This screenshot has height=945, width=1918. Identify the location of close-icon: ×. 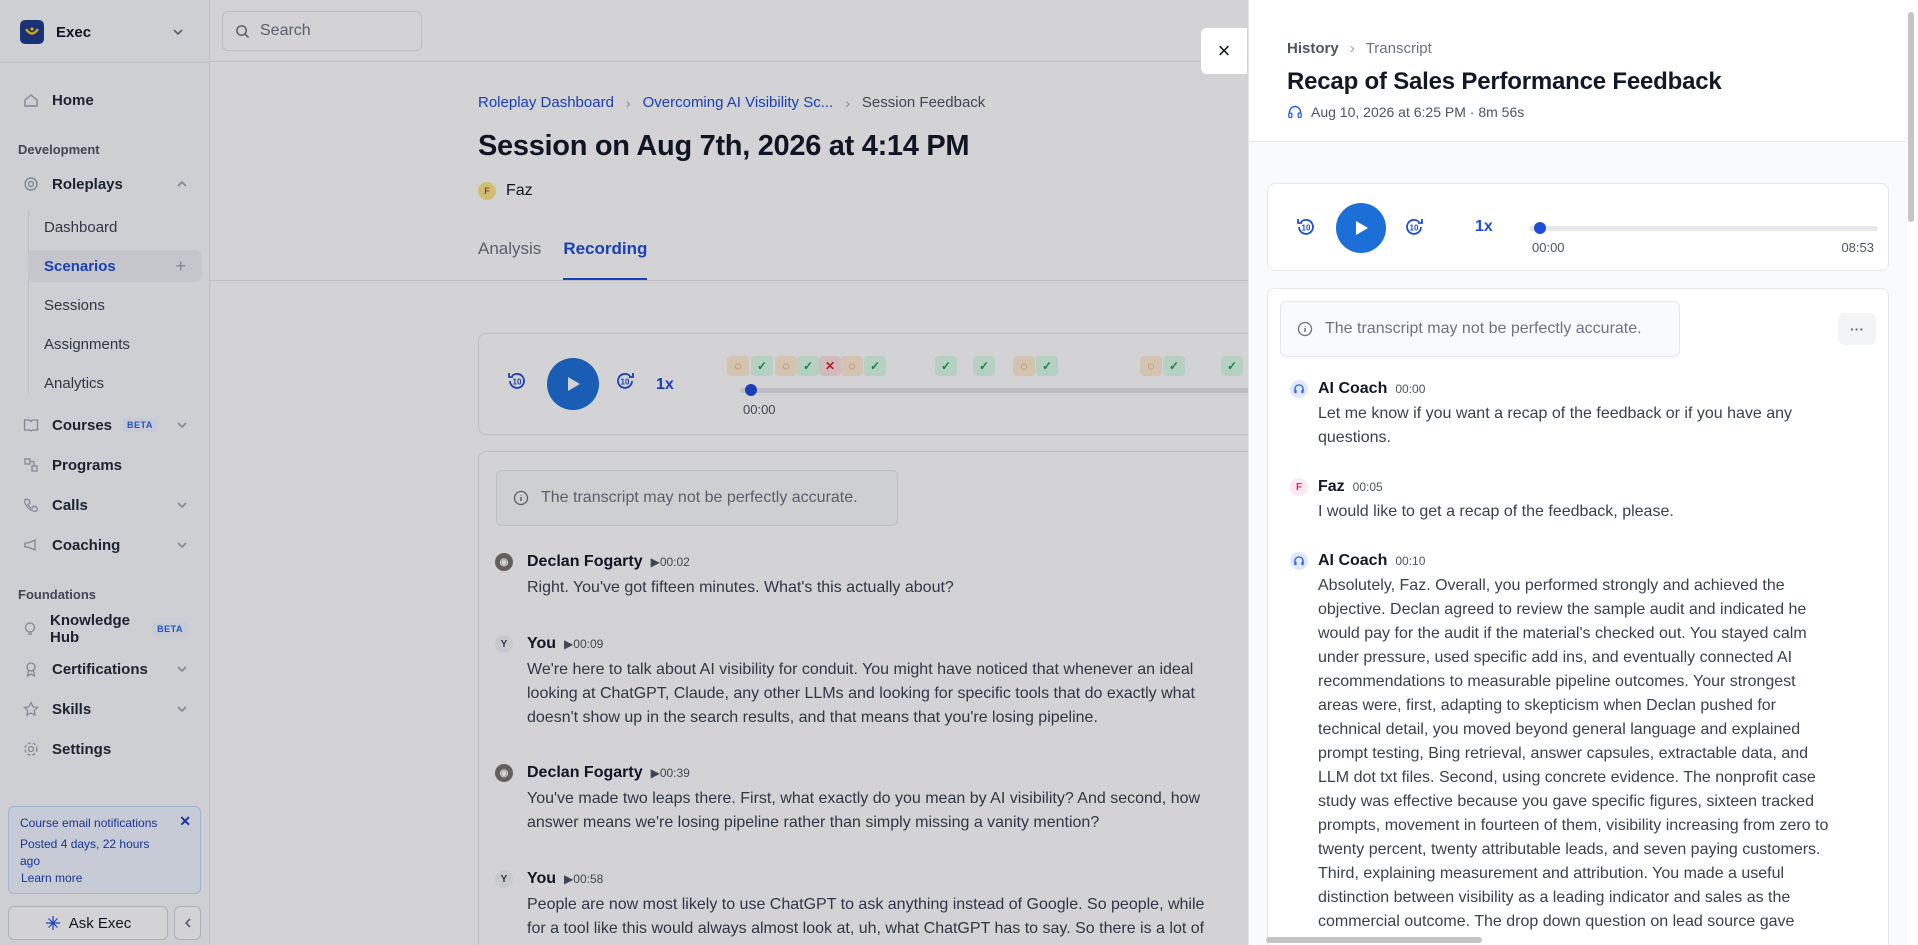
(1224, 50).